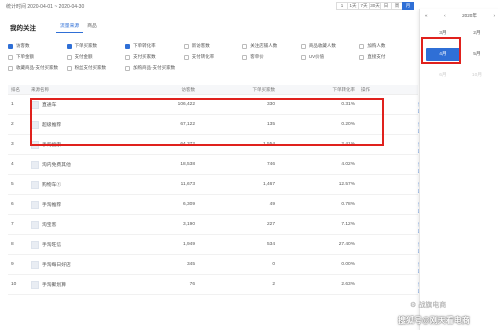 The width and height of the screenshot is (500, 330). What do you see at coordinates (92, 26) in the screenshot?
I see `tab-product: 商品` at bounding box center [92, 26].